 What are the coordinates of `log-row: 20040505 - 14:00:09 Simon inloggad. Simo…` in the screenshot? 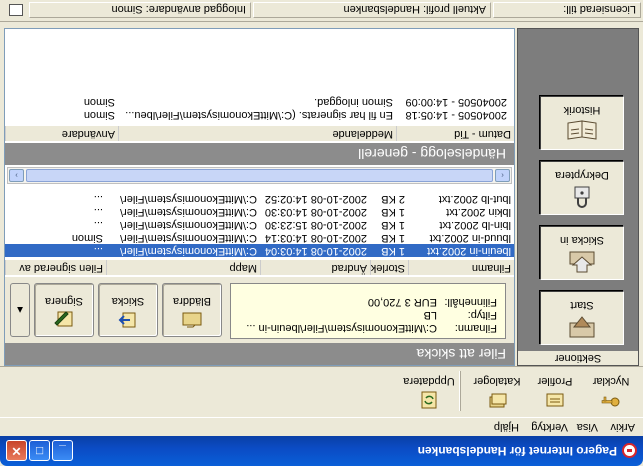 It's located at (259, 101).